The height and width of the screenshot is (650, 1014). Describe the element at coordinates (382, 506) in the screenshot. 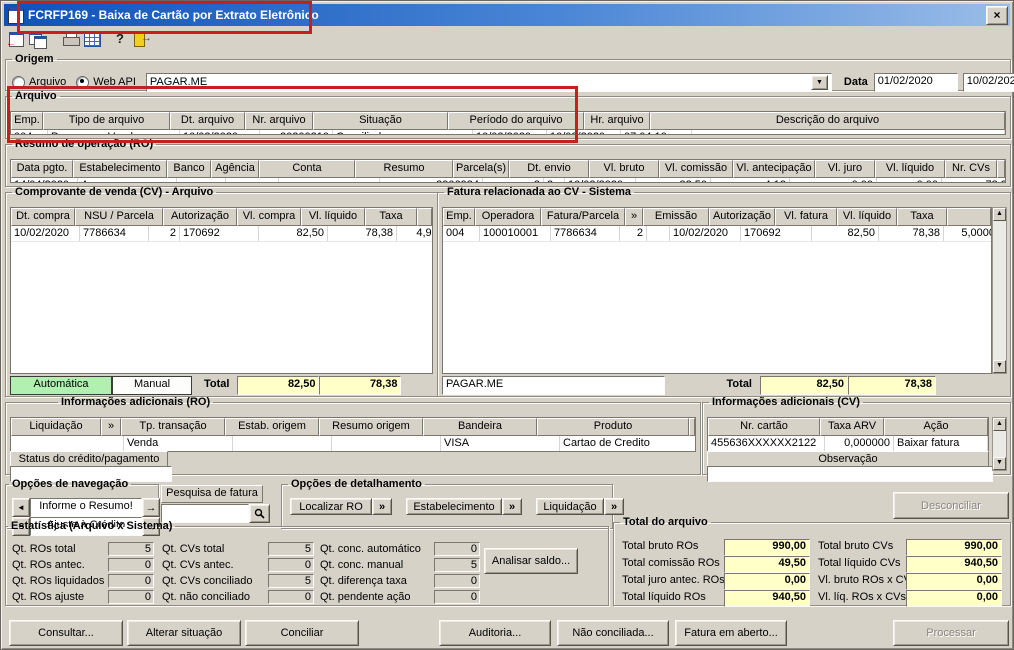

I see `localizar-ro-expand-button: »` at that location.